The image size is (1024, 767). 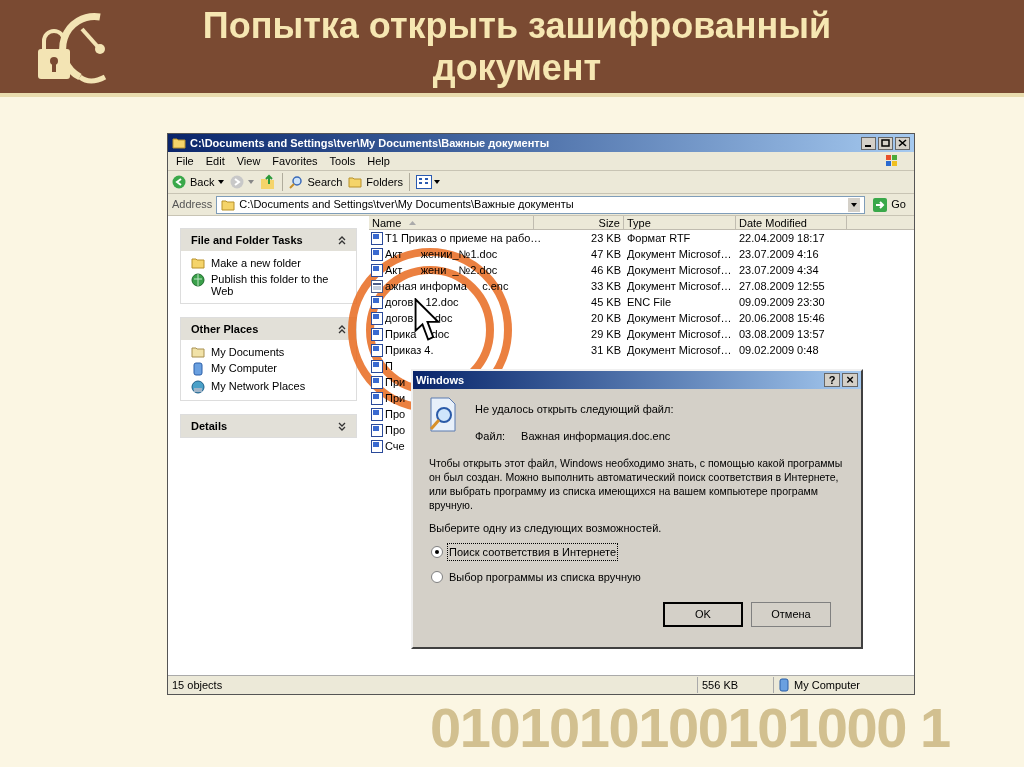 What do you see at coordinates (606, 318) in the screenshot?
I see `file-size-cell-text: 20 KB` at bounding box center [606, 318].